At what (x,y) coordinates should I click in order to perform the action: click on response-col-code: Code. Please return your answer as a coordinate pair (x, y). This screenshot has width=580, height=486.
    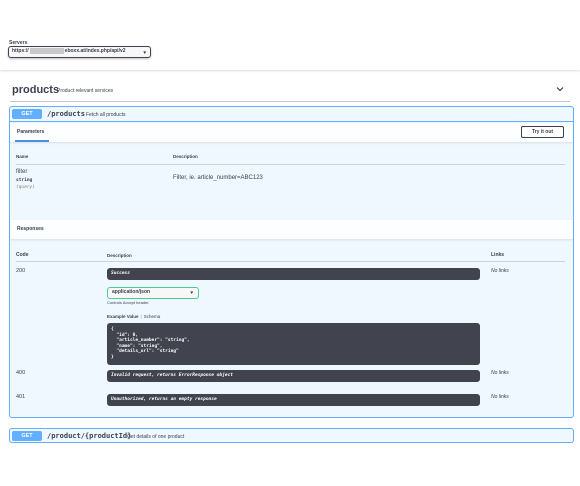
    Looking at the image, I should click on (22, 255).